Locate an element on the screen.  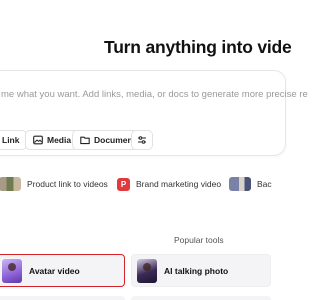
talking-photo-thumbnail is located at coordinates (147, 270).